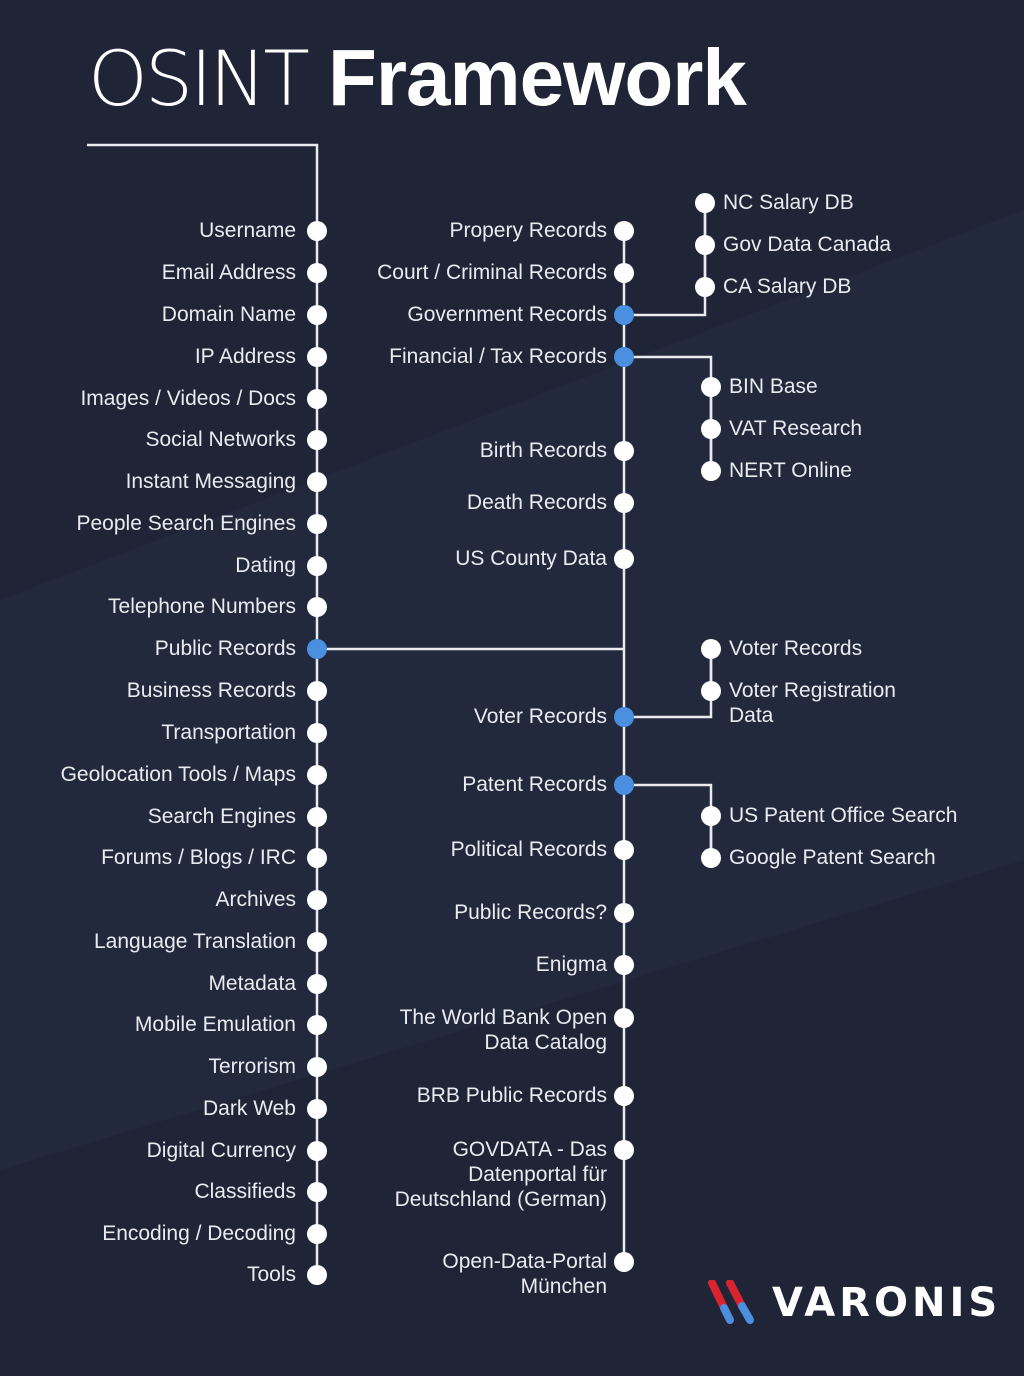 Image resolution: width=1024 pixels, height=1376 pixels. Describe the element at coordinates (199, 1233) in the screenshot. I see `left-item-label: Encoding / Decoding` at that location.